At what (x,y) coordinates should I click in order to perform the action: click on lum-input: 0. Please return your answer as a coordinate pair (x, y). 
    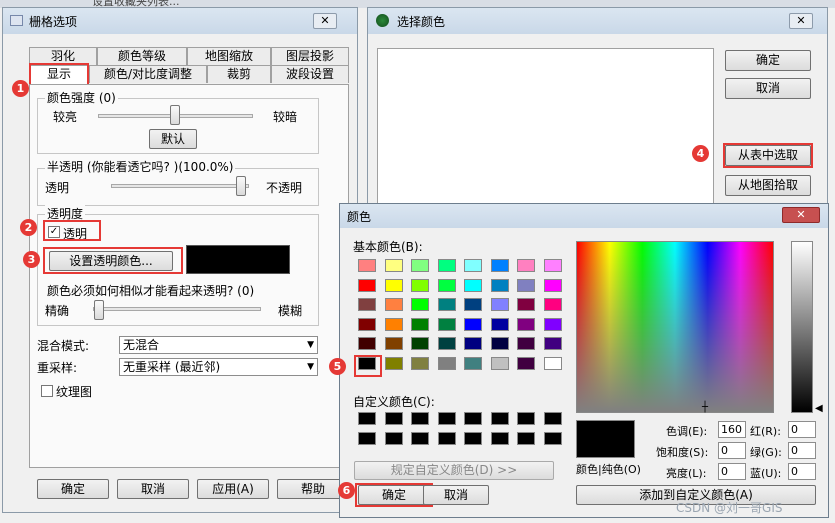
    Looking at the image, I should click on (732, 471).